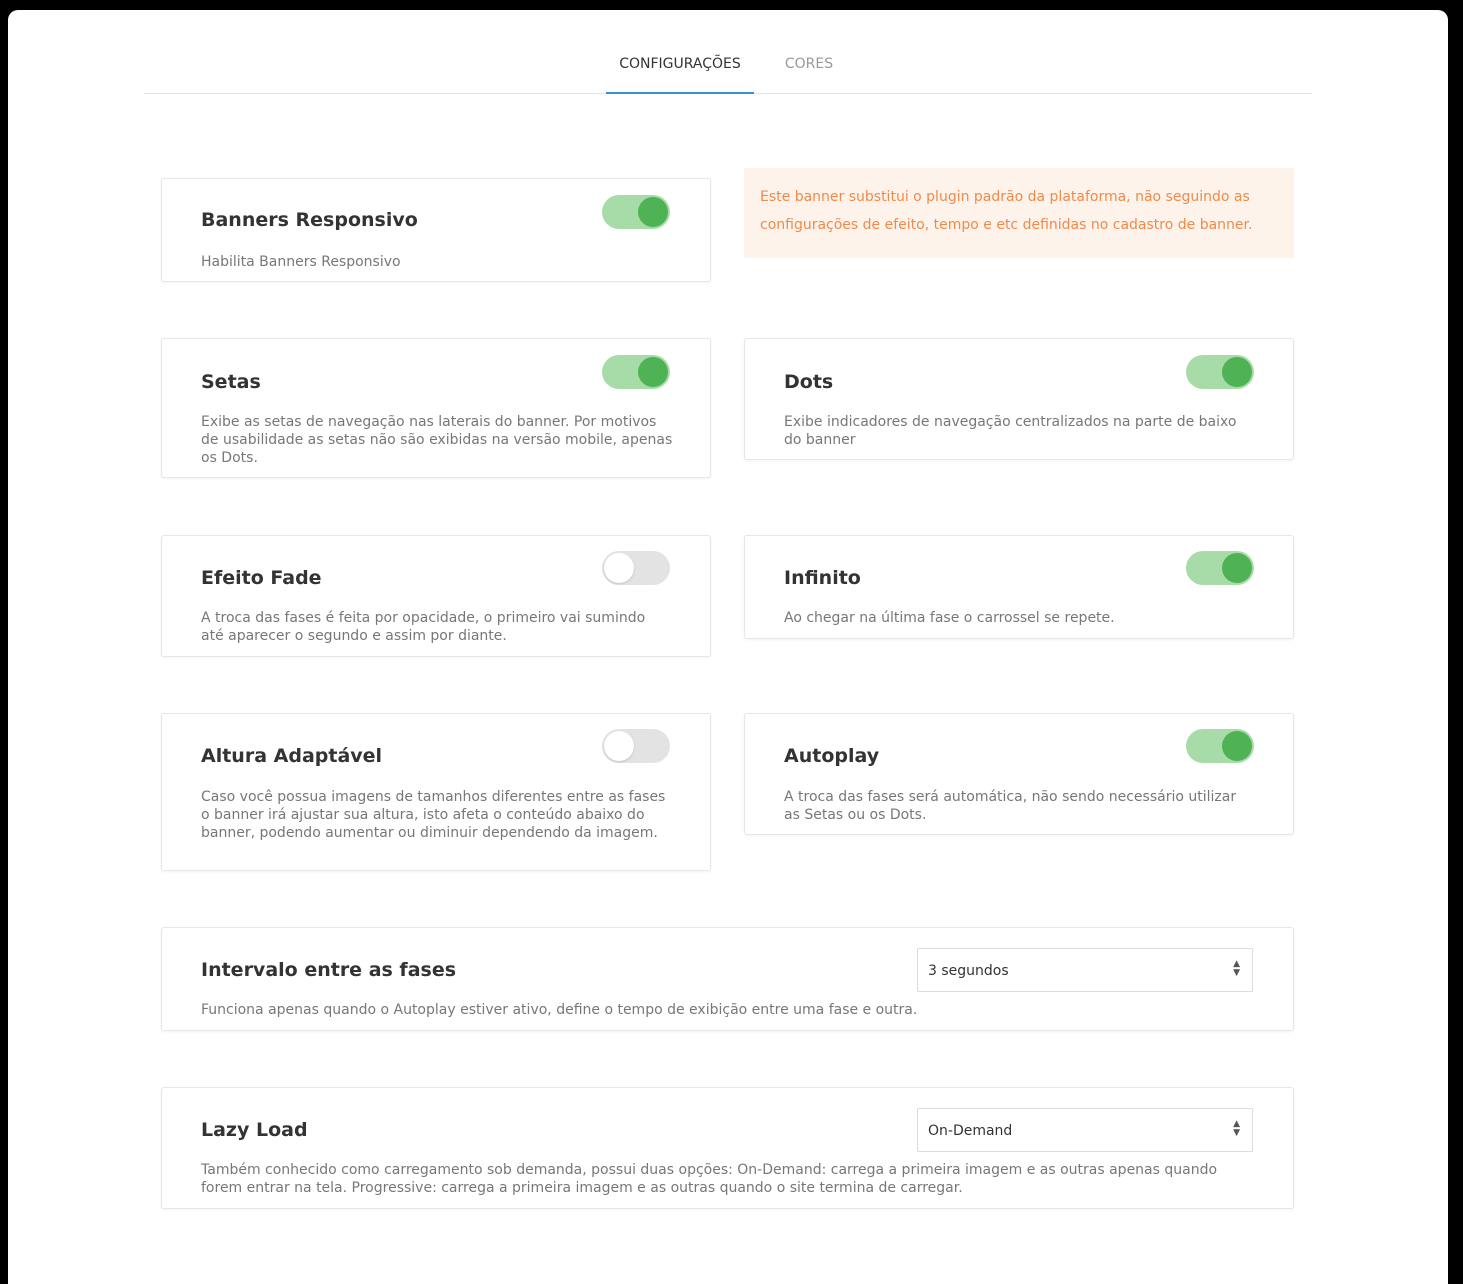 The width and height of the screenshot is (1463, 1284). Describe the element at coordinates (1220, 568) in the screenshot. I see `infinito-toggle` at that location.